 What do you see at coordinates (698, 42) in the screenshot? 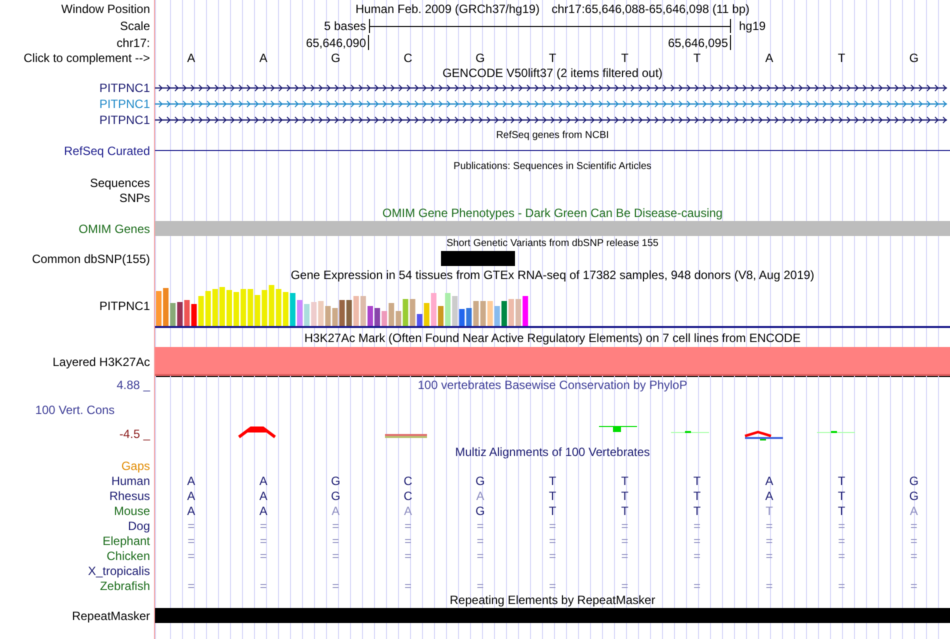
I see `coordinate-text: 65,646,095` at bounding box center [698, 42].